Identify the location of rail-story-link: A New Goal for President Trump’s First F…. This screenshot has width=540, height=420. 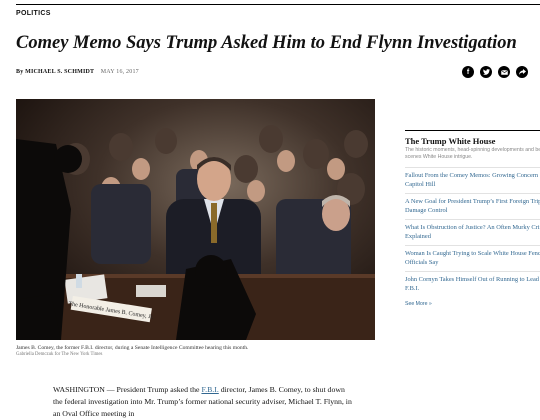
(472, 206).